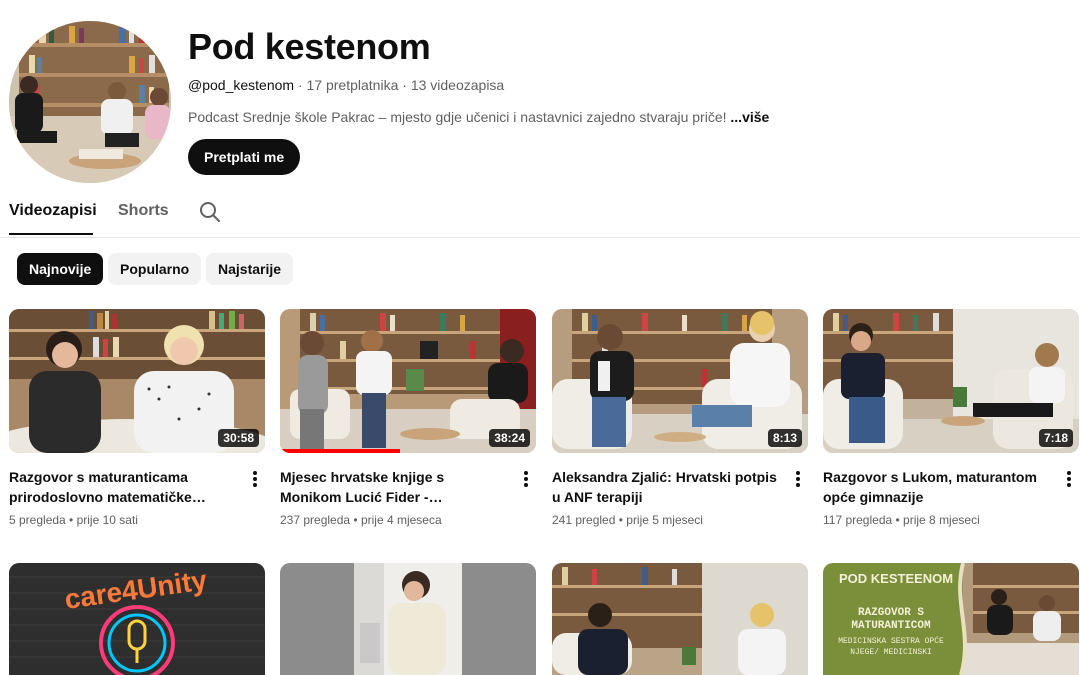 Image resolution: width=1080 pixels, height=675 pixels. I want to click on video-meta: 117 pregleda • prije 8 mjeseci, so click(901, 520).